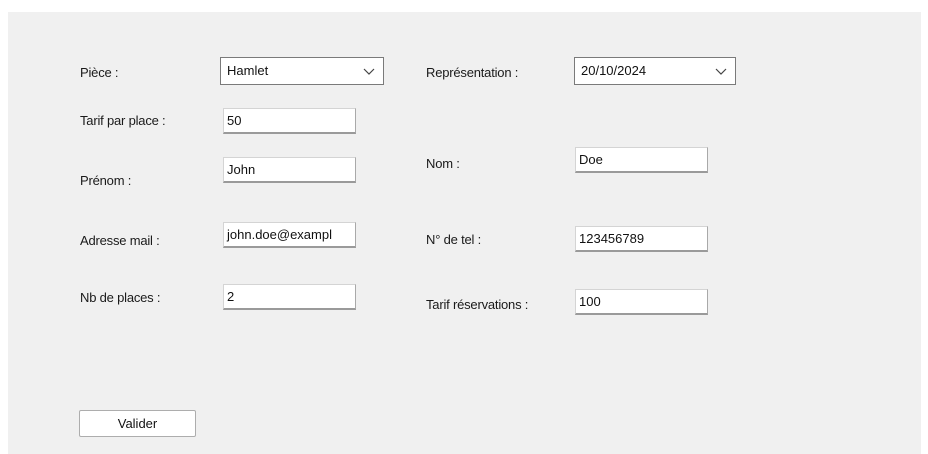 The height and width of the screenshot is (454, 928). I want to click on tarif-place-label: Tarif par place :, so click(123, 120).